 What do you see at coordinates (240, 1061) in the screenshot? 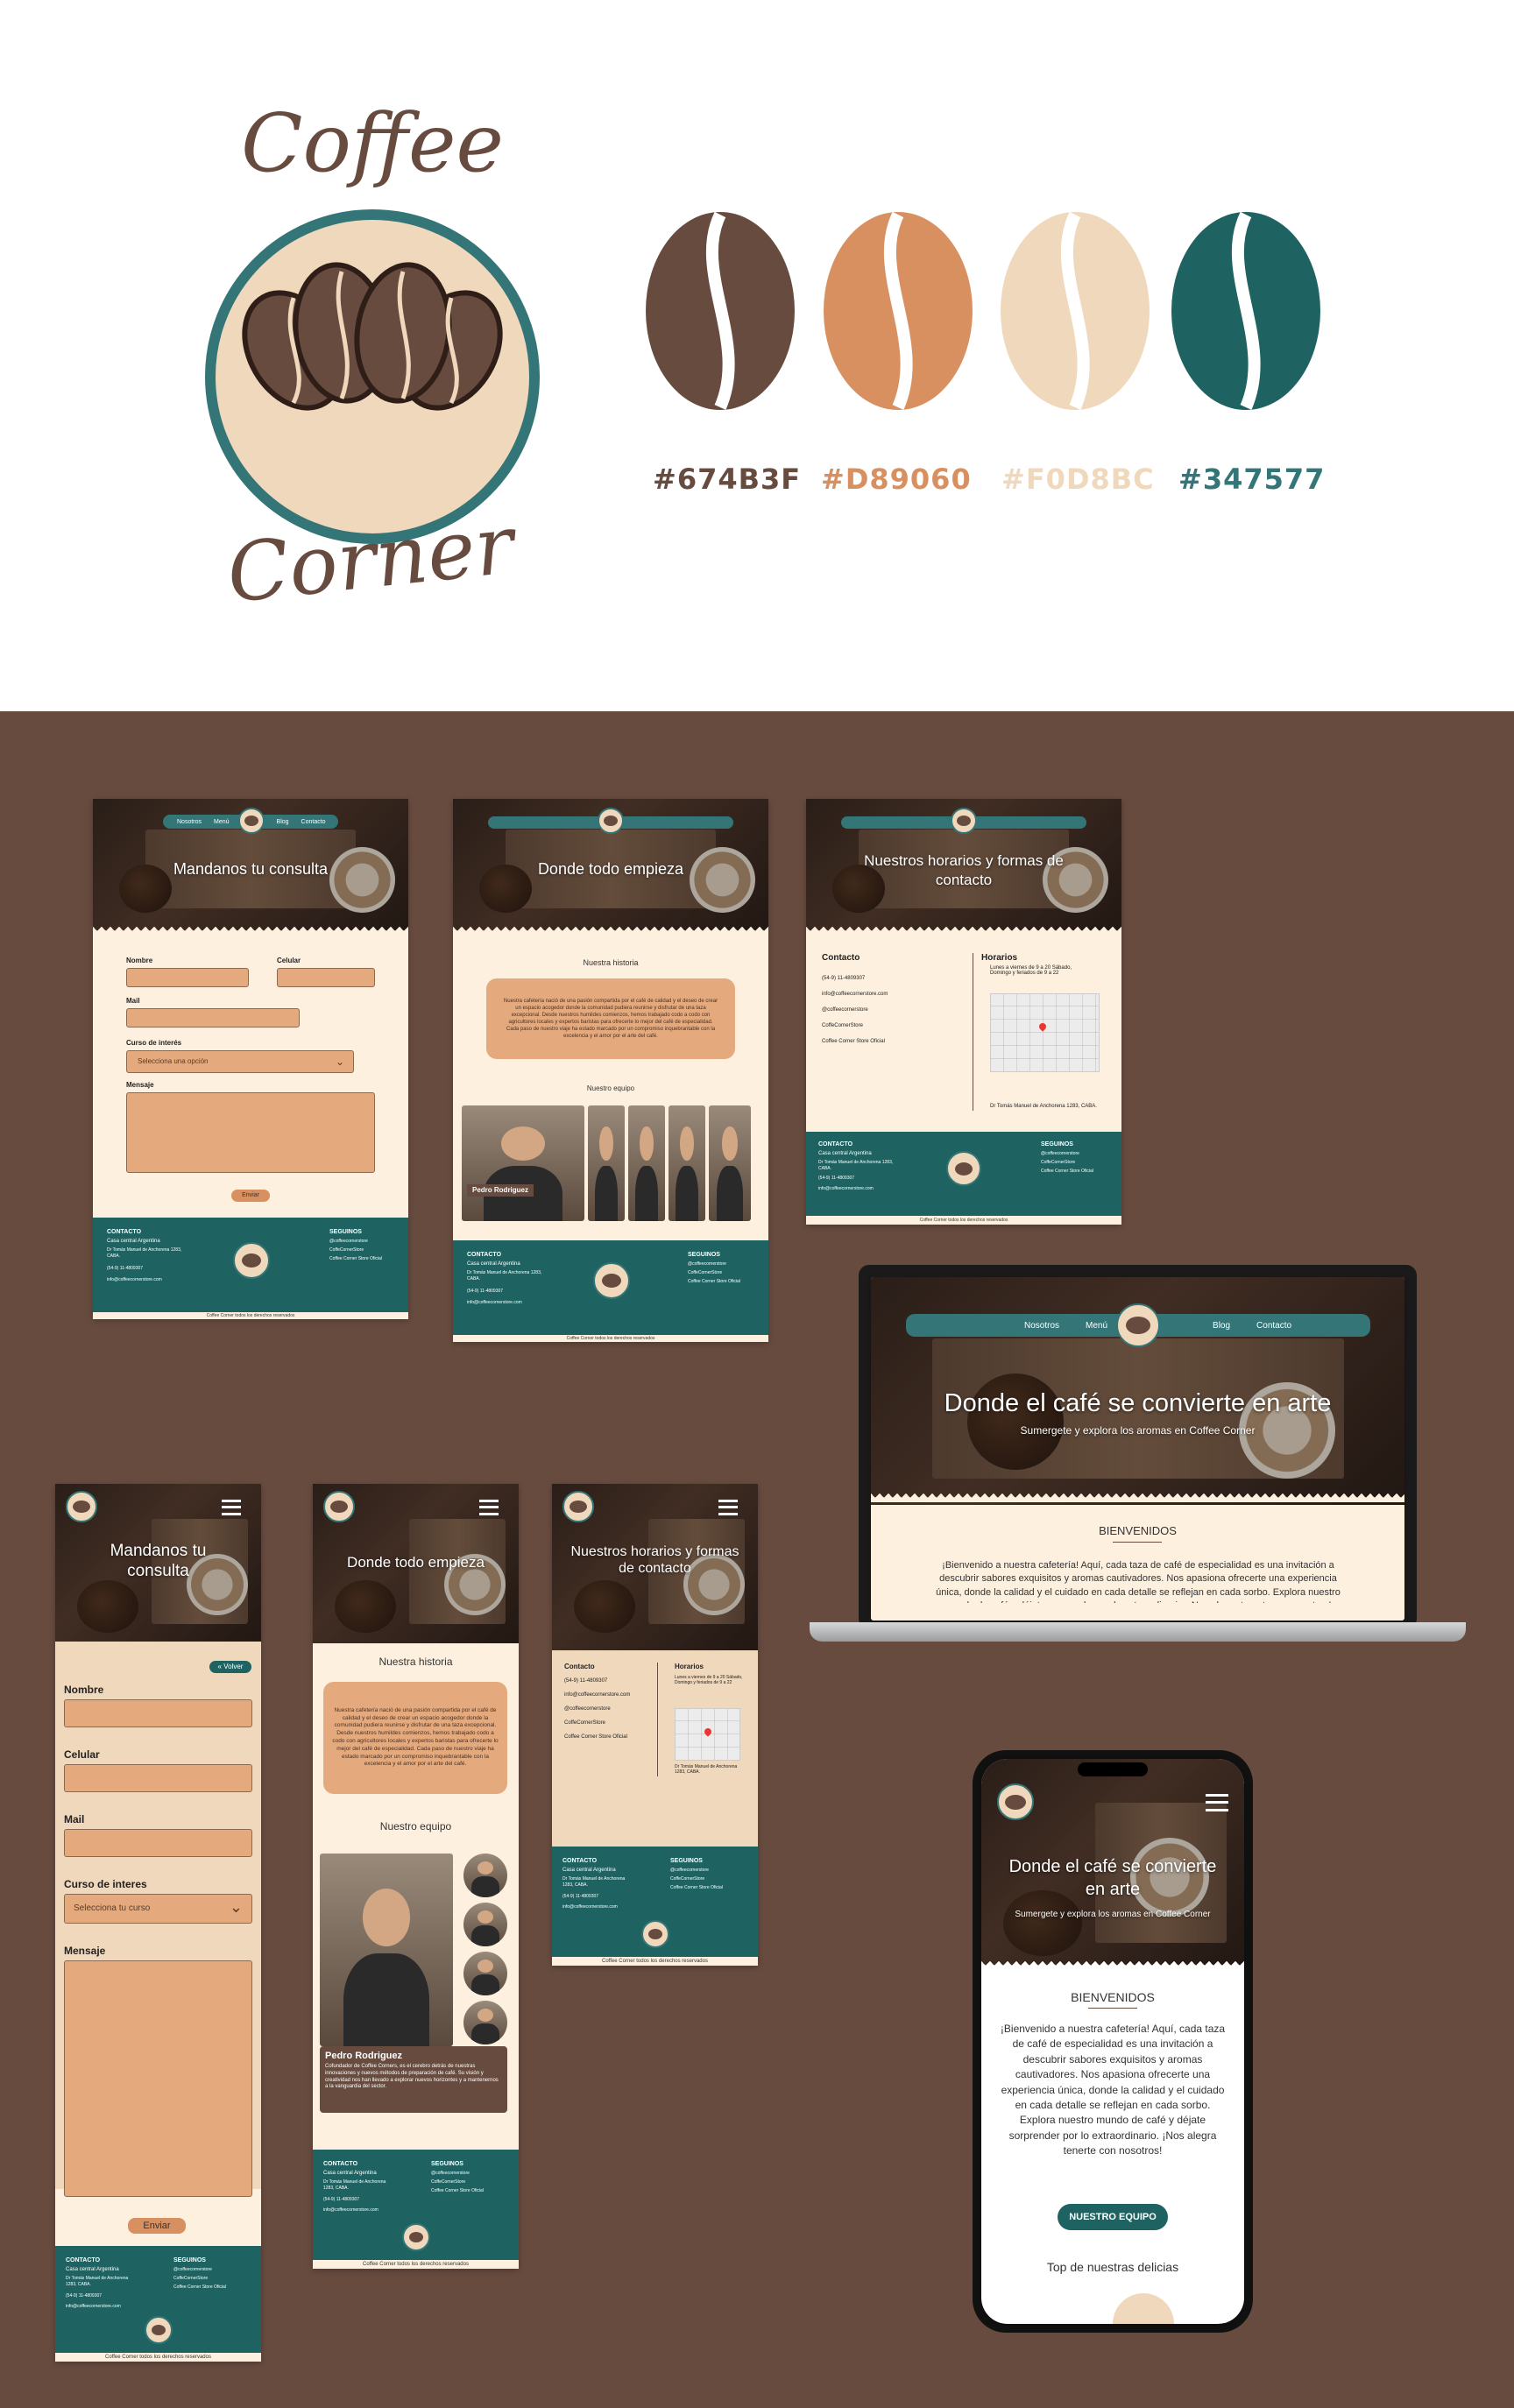
I see `curso-select: Selecciona una opción ⌄` at bounding box center [240, 1061].